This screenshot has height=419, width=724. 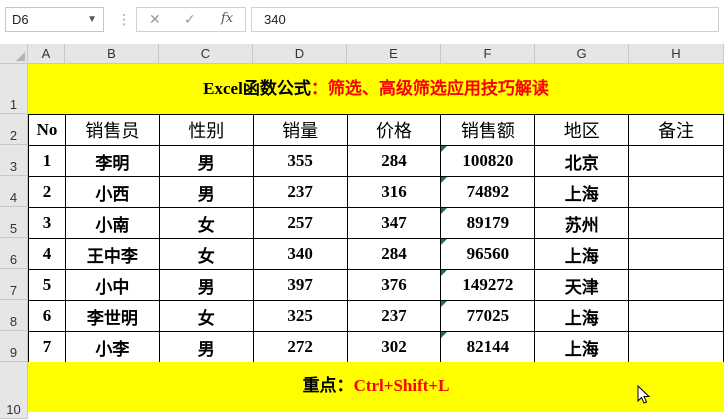 I want to click on formula-buttons: ✕ ✓ fx, so click(x=191, y=19).